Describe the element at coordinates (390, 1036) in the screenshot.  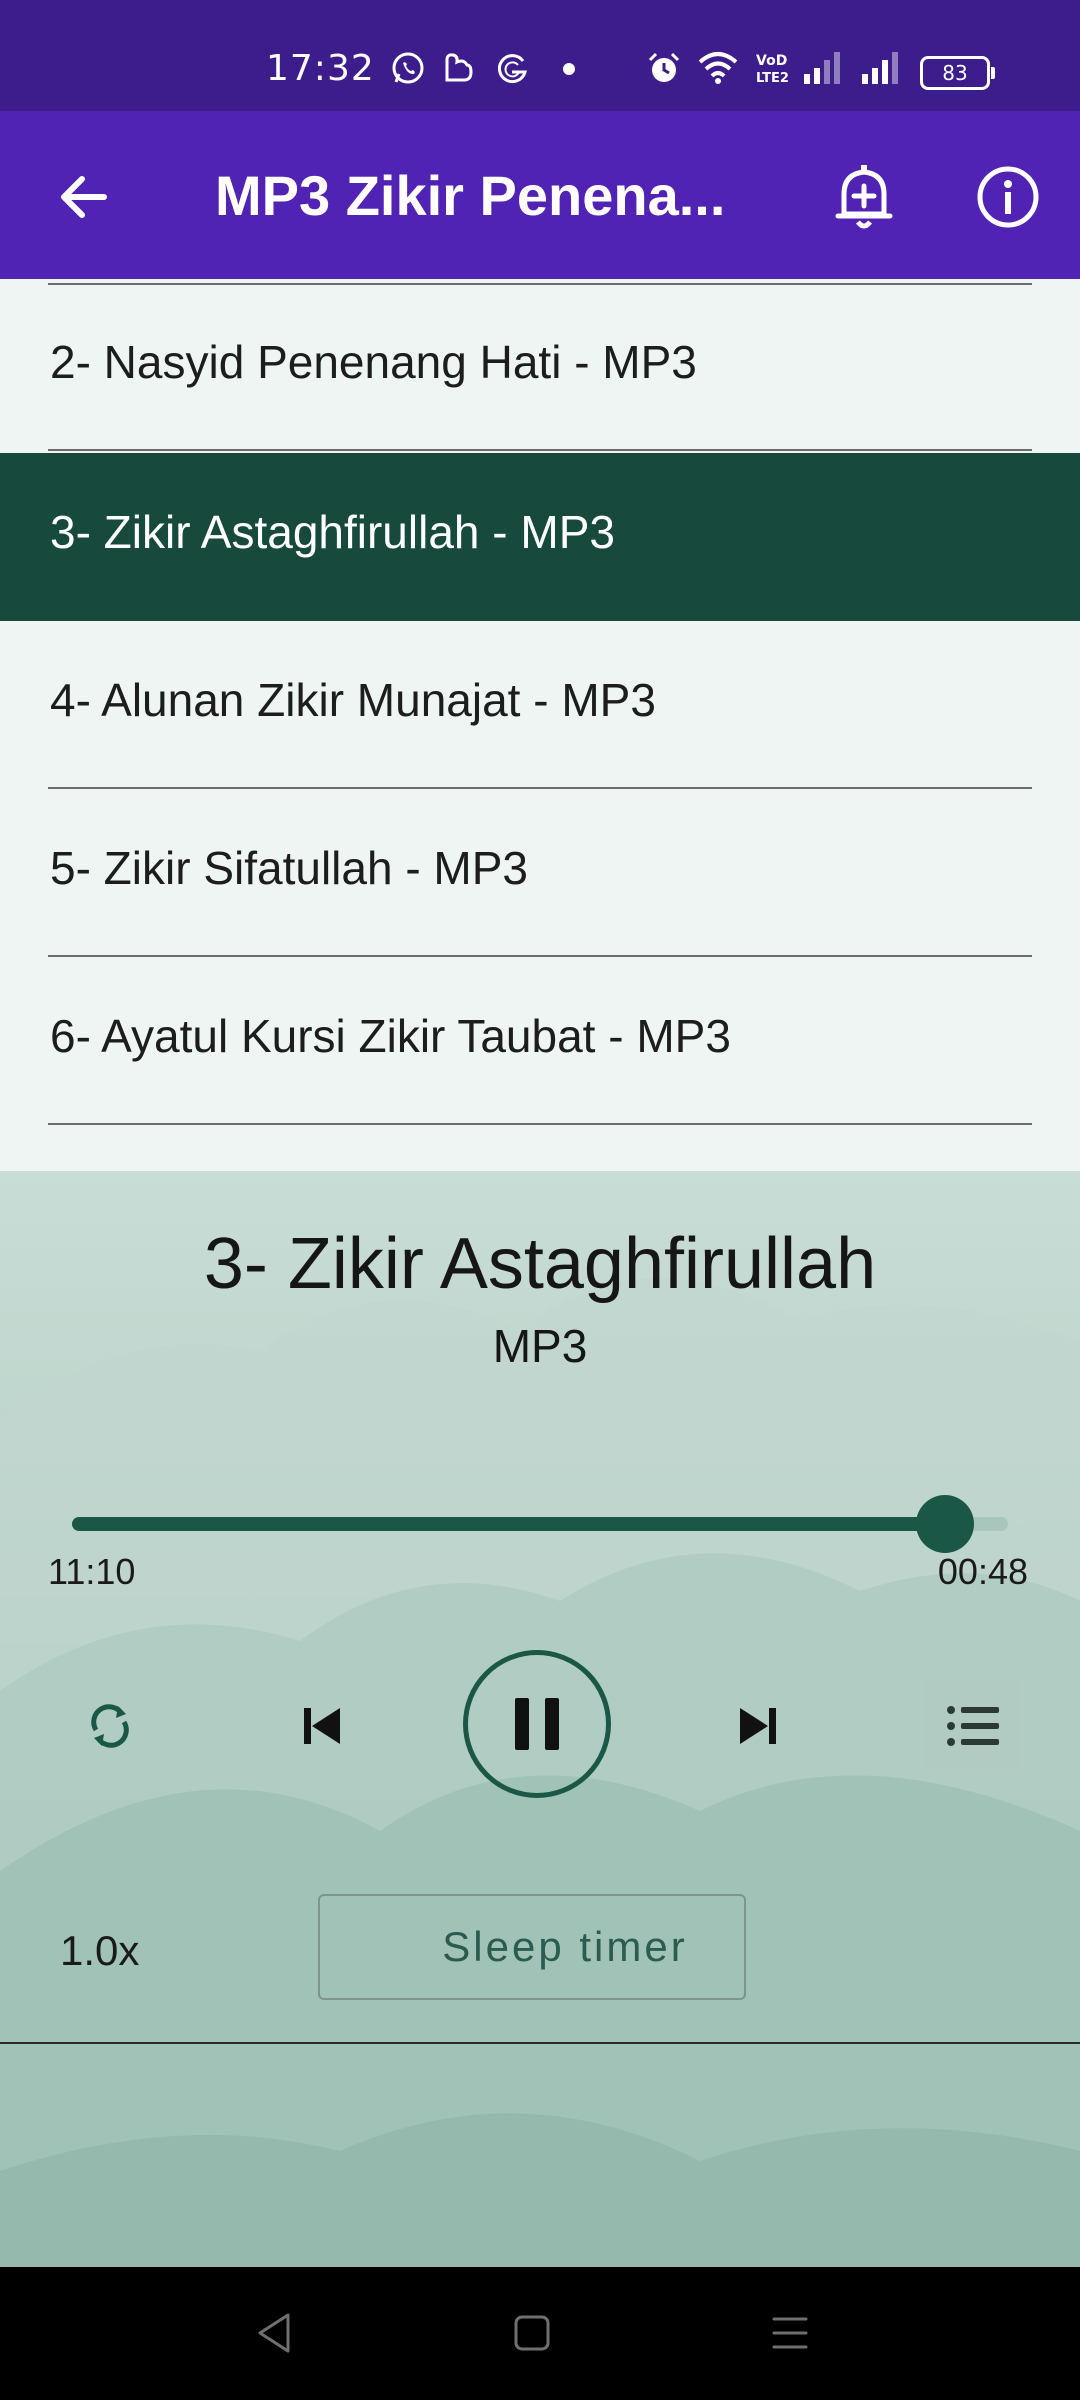
I see `track-label: 6- Ayatul Kursi Zikir Taubat - MP3` at that location.